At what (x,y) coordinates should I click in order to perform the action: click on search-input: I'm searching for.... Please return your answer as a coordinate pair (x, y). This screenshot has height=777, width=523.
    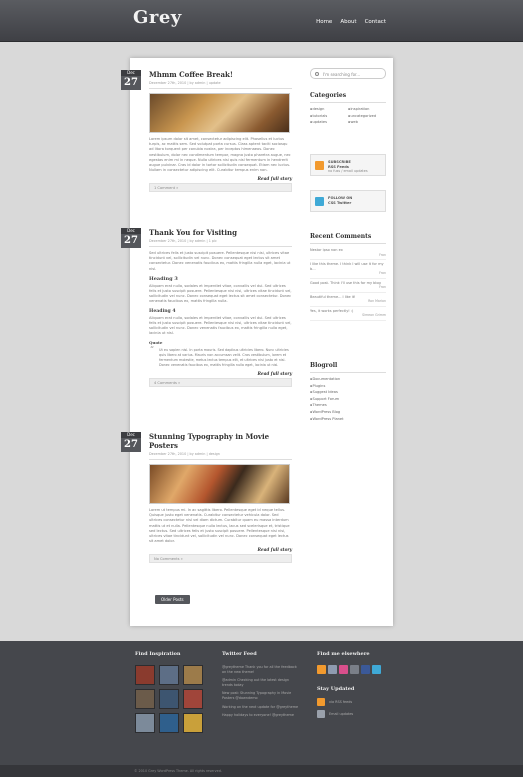
    Looking at the image, I should click on (348, 73).